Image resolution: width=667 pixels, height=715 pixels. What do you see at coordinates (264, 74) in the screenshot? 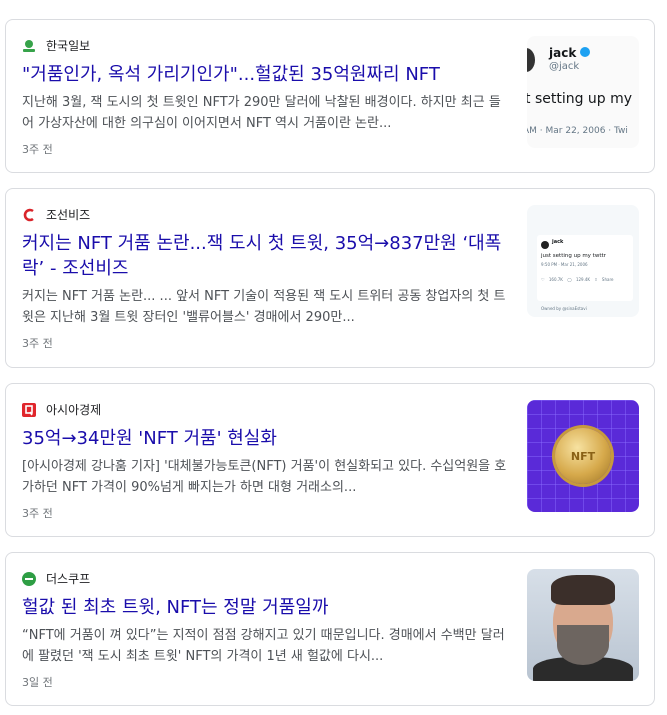
I see `result-title: "거품인가, 옥석 가리기인가"...헐값된 35억원짜리 NFT` at bounding box center [264, 74].